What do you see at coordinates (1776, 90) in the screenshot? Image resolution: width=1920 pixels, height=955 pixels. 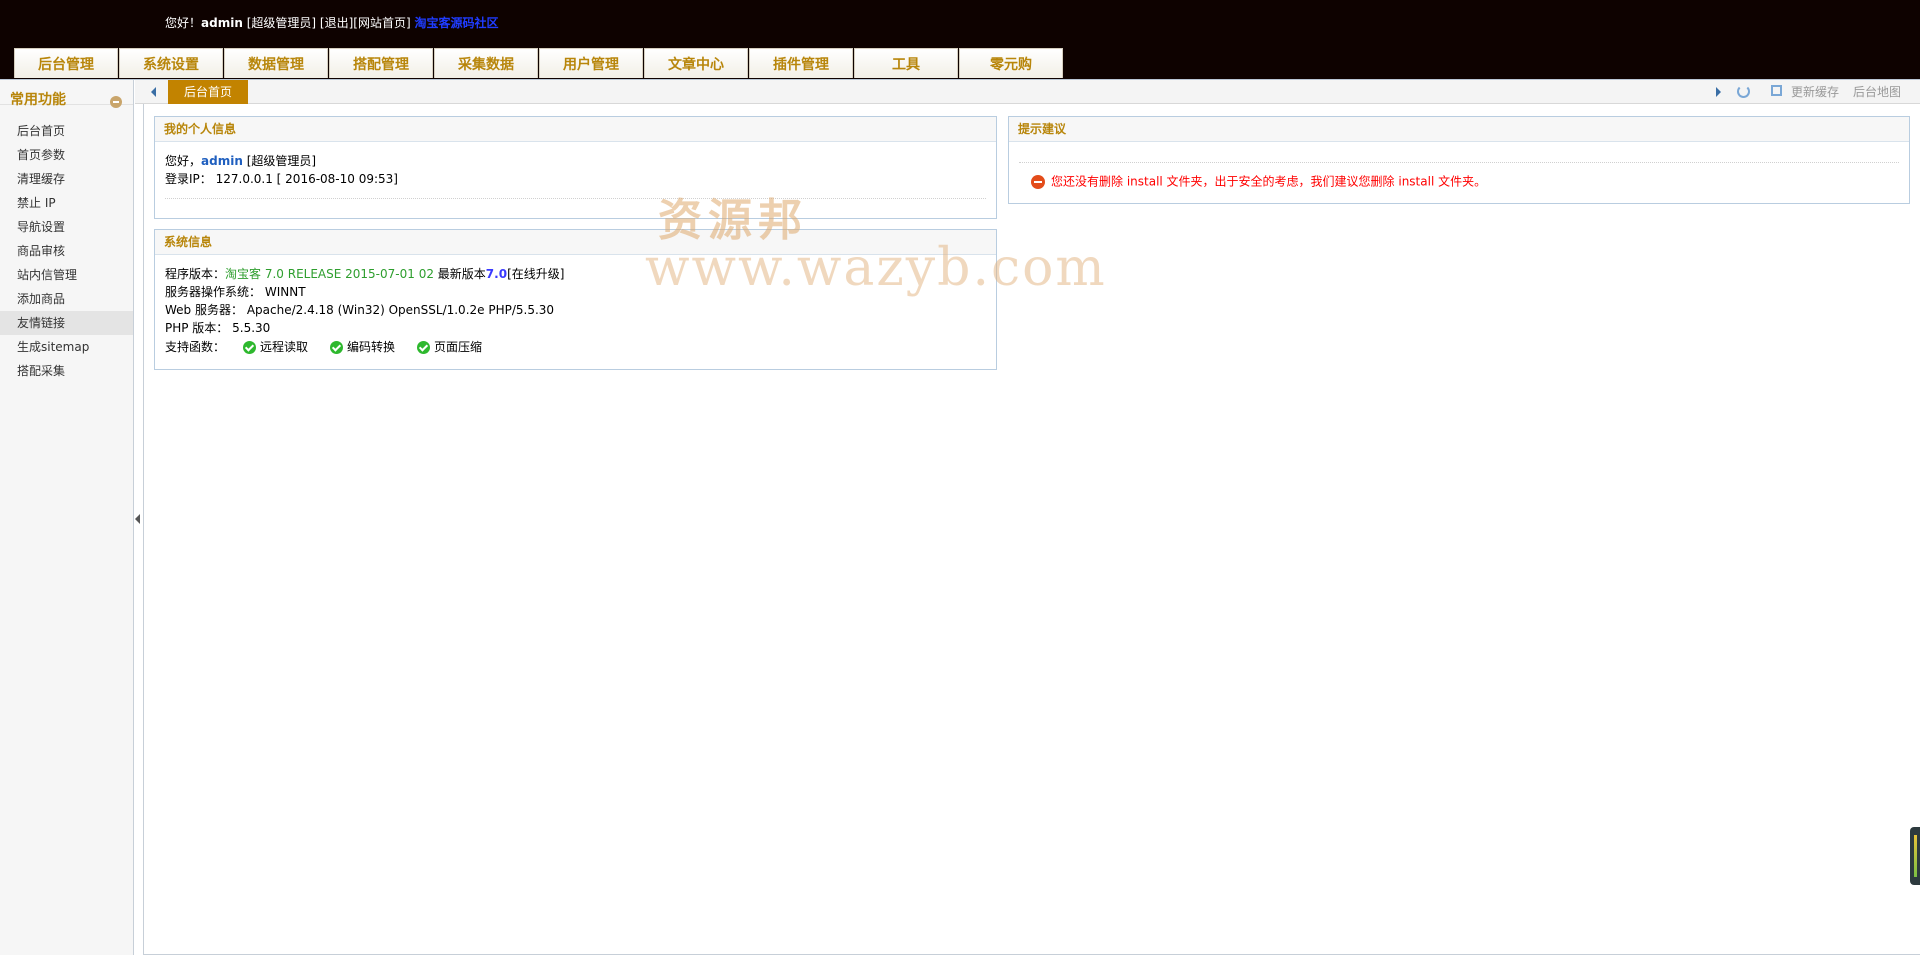 I see `fullscreen-icon` at bounding box center [1776, 90].